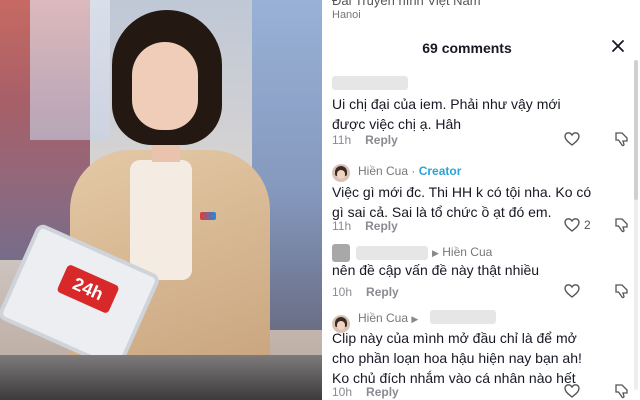 The height and width of the screenshot is (400, 640). Describe the element at coordinates (346, 15) in the screenshot. I see `location-label: Hanoi` at that location.